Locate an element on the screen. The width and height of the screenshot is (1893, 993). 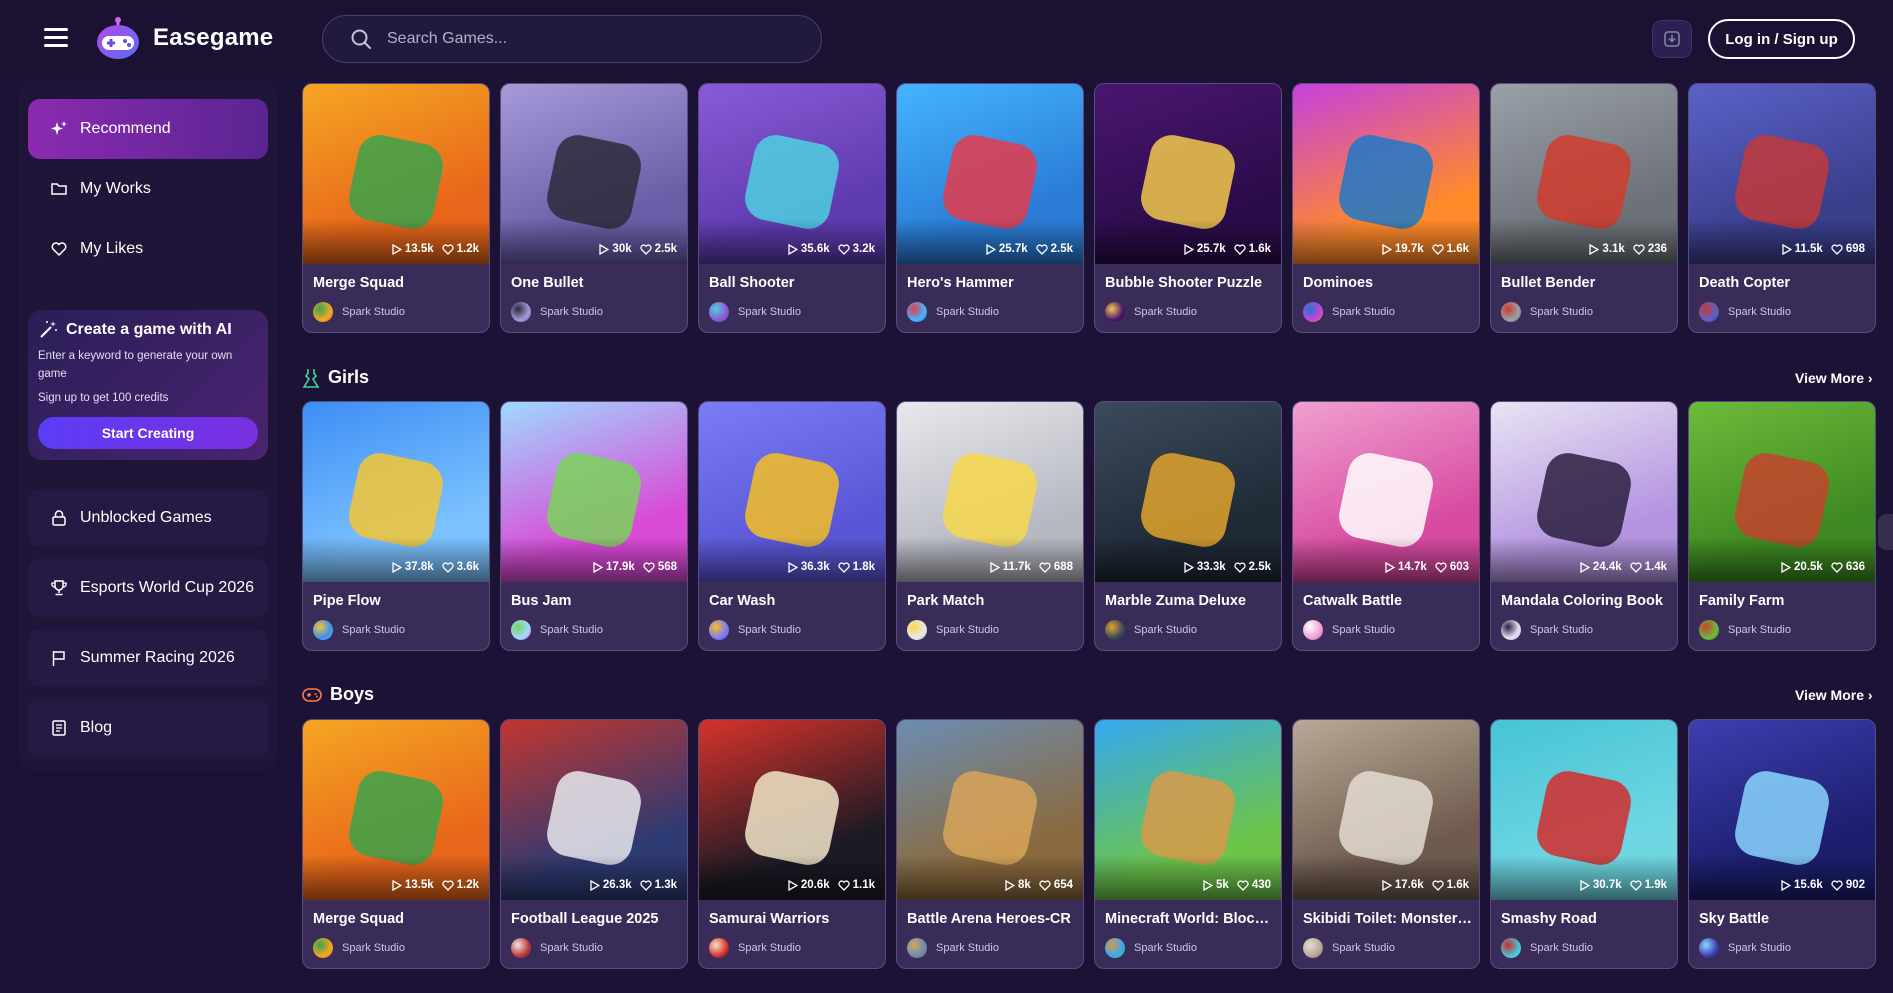
game-card: 25.7k 2.5k Hero's Hammer Spark Studio is located at coordinates (990, 208).